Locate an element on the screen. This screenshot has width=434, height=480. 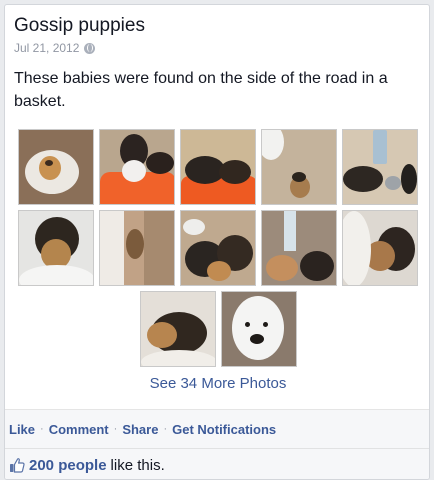
get-notifications-link: Get Notifications is located at coordinates (224, 429).